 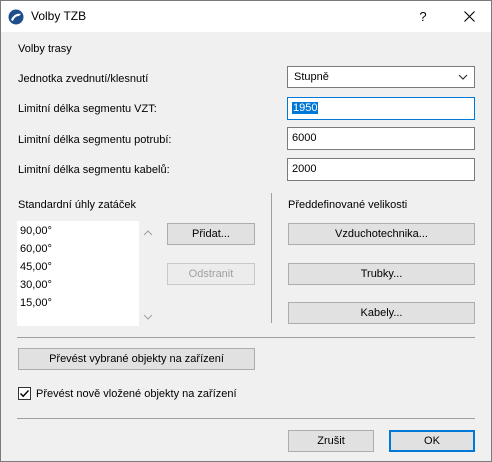 I want to click on close-button, so click(x=469, y=16).